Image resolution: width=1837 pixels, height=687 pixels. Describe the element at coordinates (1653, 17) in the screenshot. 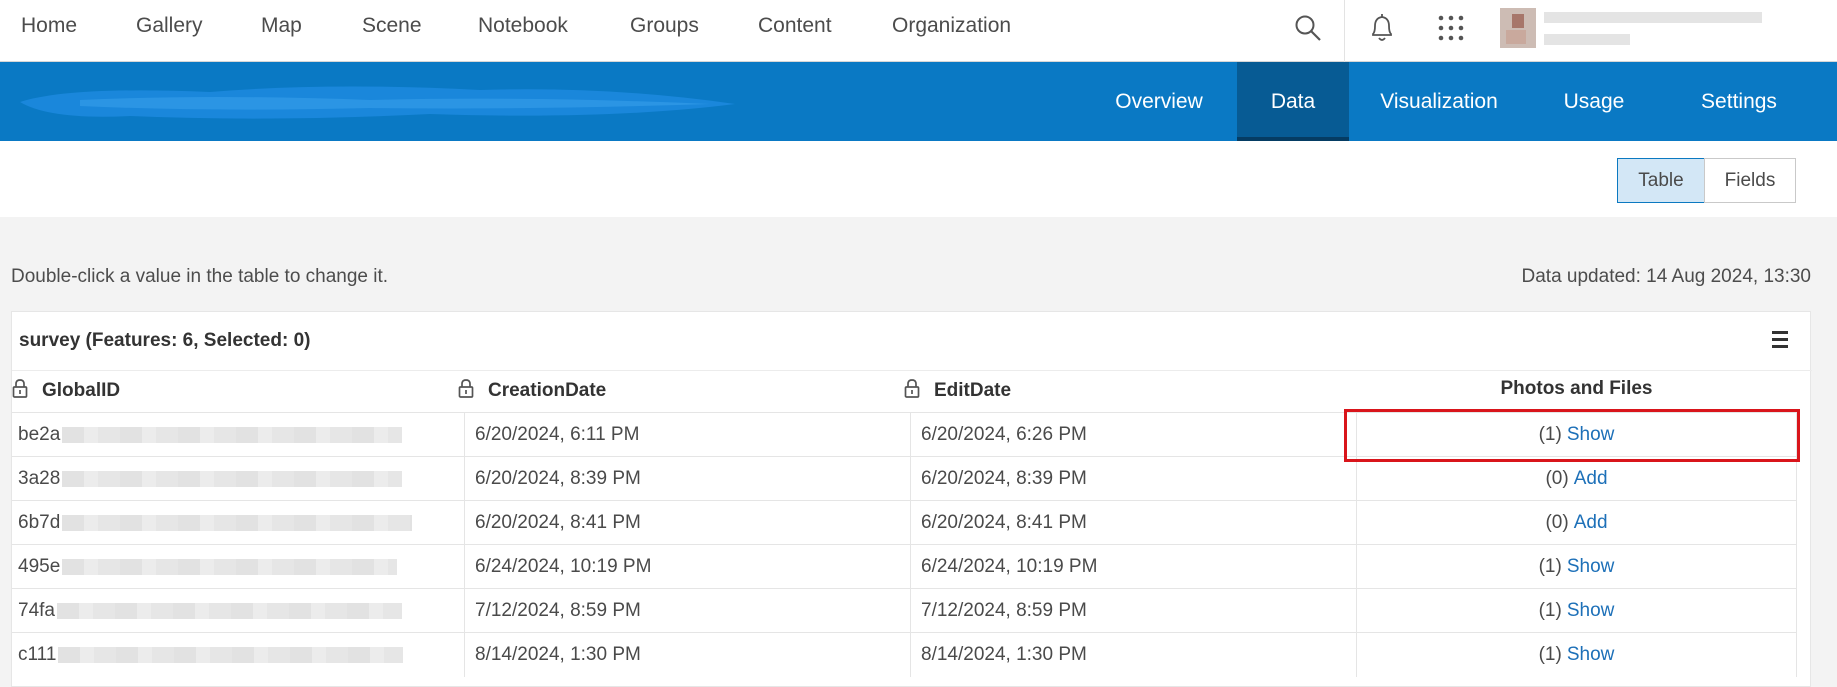

I see `user-name-redacted` at that location.